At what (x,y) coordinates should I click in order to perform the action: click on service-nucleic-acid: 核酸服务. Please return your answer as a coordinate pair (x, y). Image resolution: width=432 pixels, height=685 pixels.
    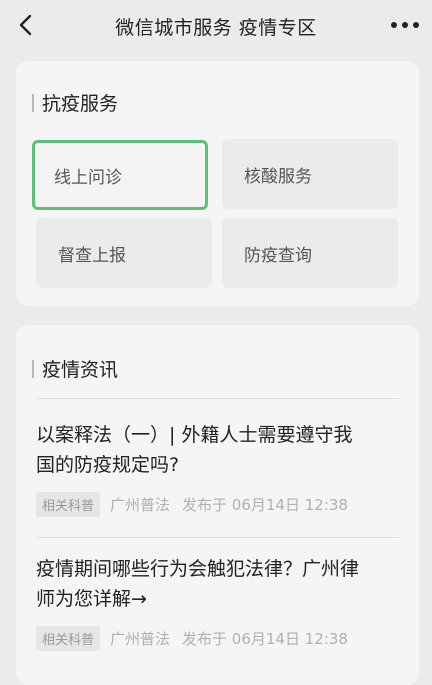
    Looking at the image, I should click on (310, 174).